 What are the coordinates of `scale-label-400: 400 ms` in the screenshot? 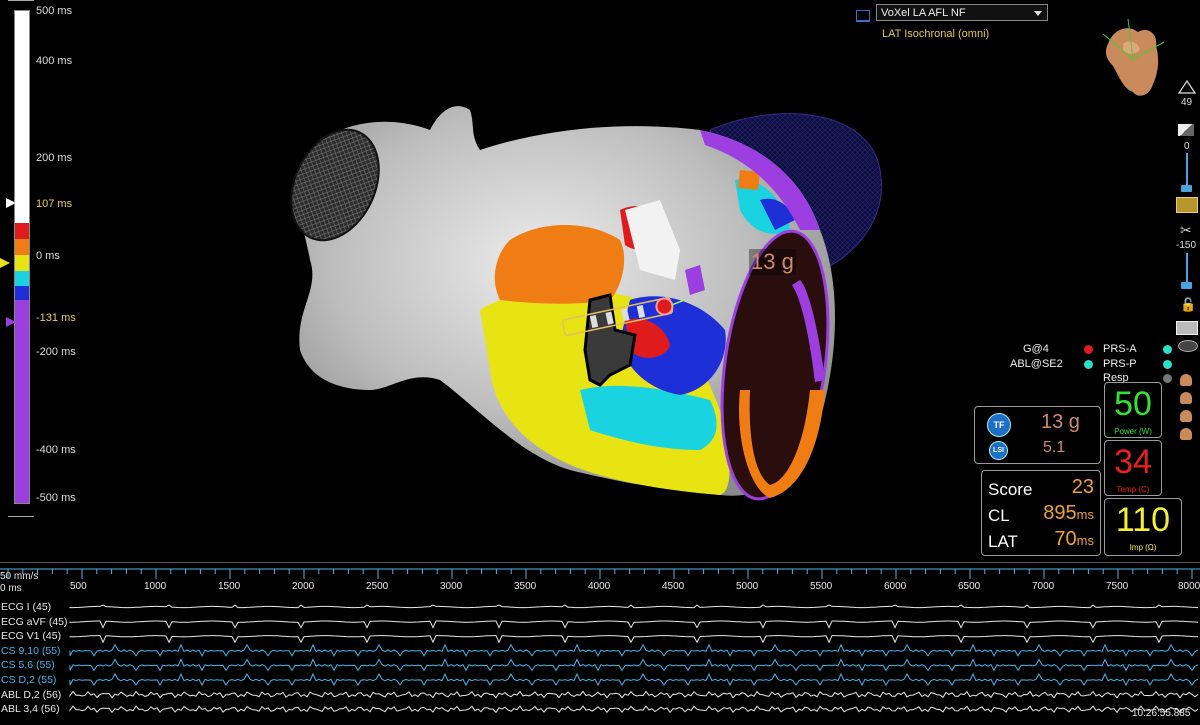 It's located at (54, 61).